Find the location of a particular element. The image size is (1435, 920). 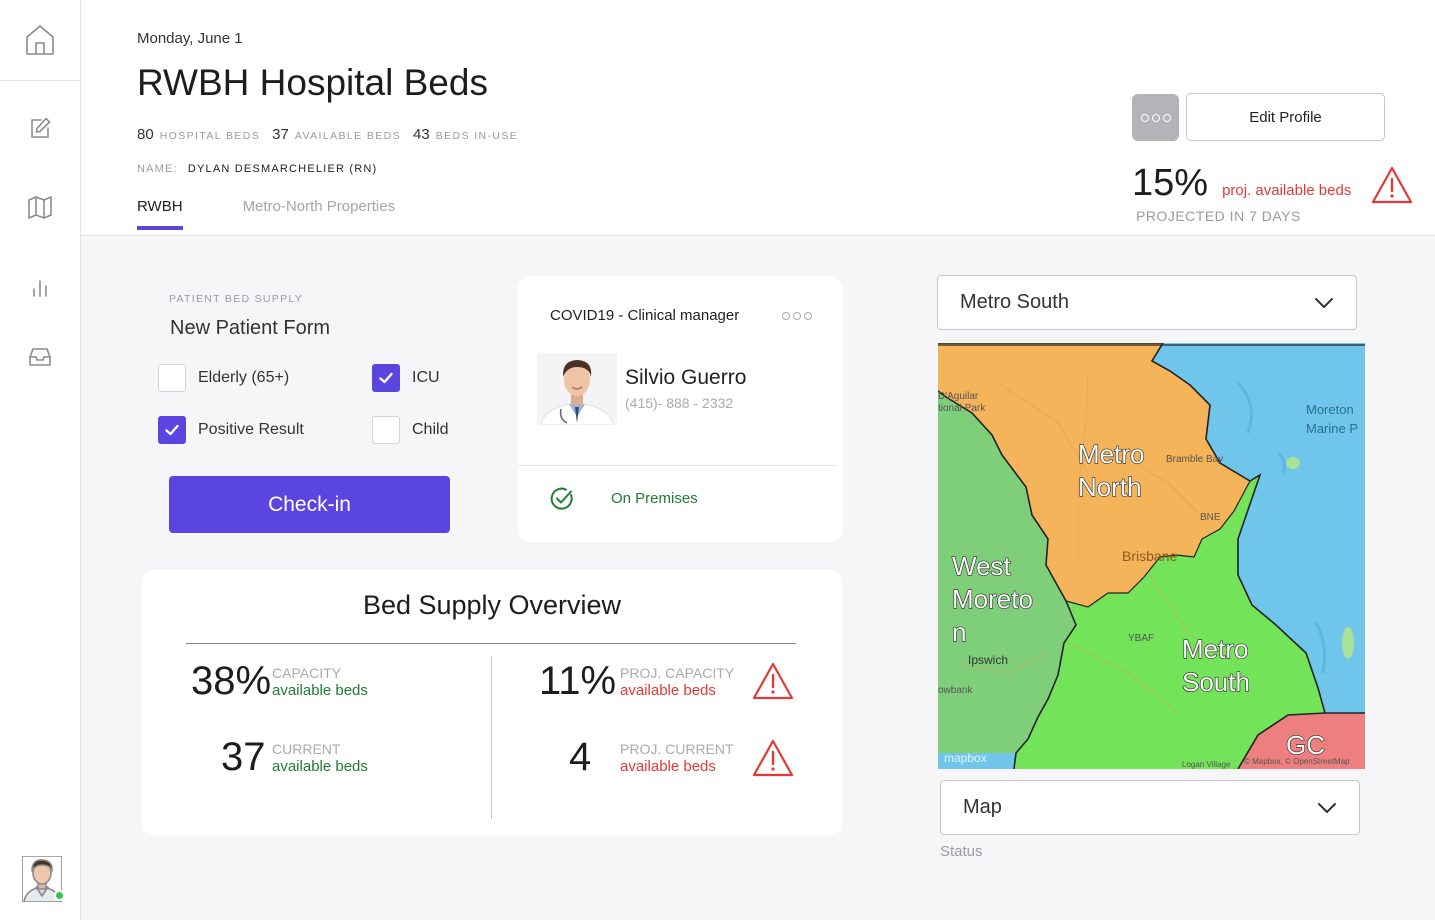

sidebar-item-inbox is located at coordinates (40, 357).